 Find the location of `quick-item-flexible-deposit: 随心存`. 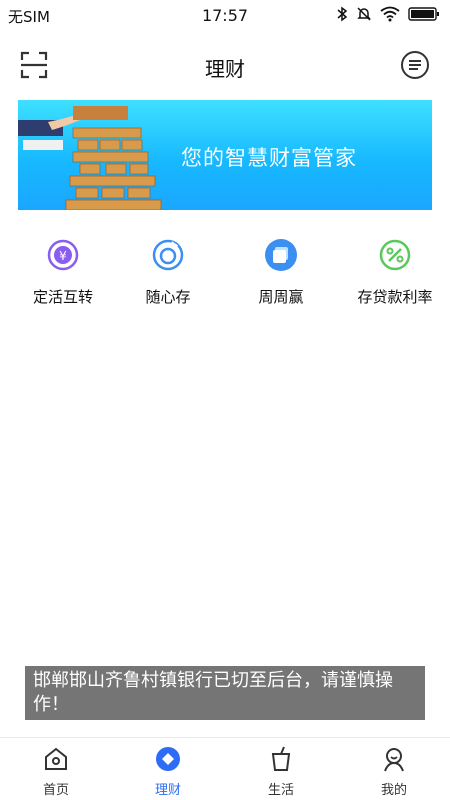

quick-item-flexible-deposit: 随心存 is located at coordinates (168, 272).